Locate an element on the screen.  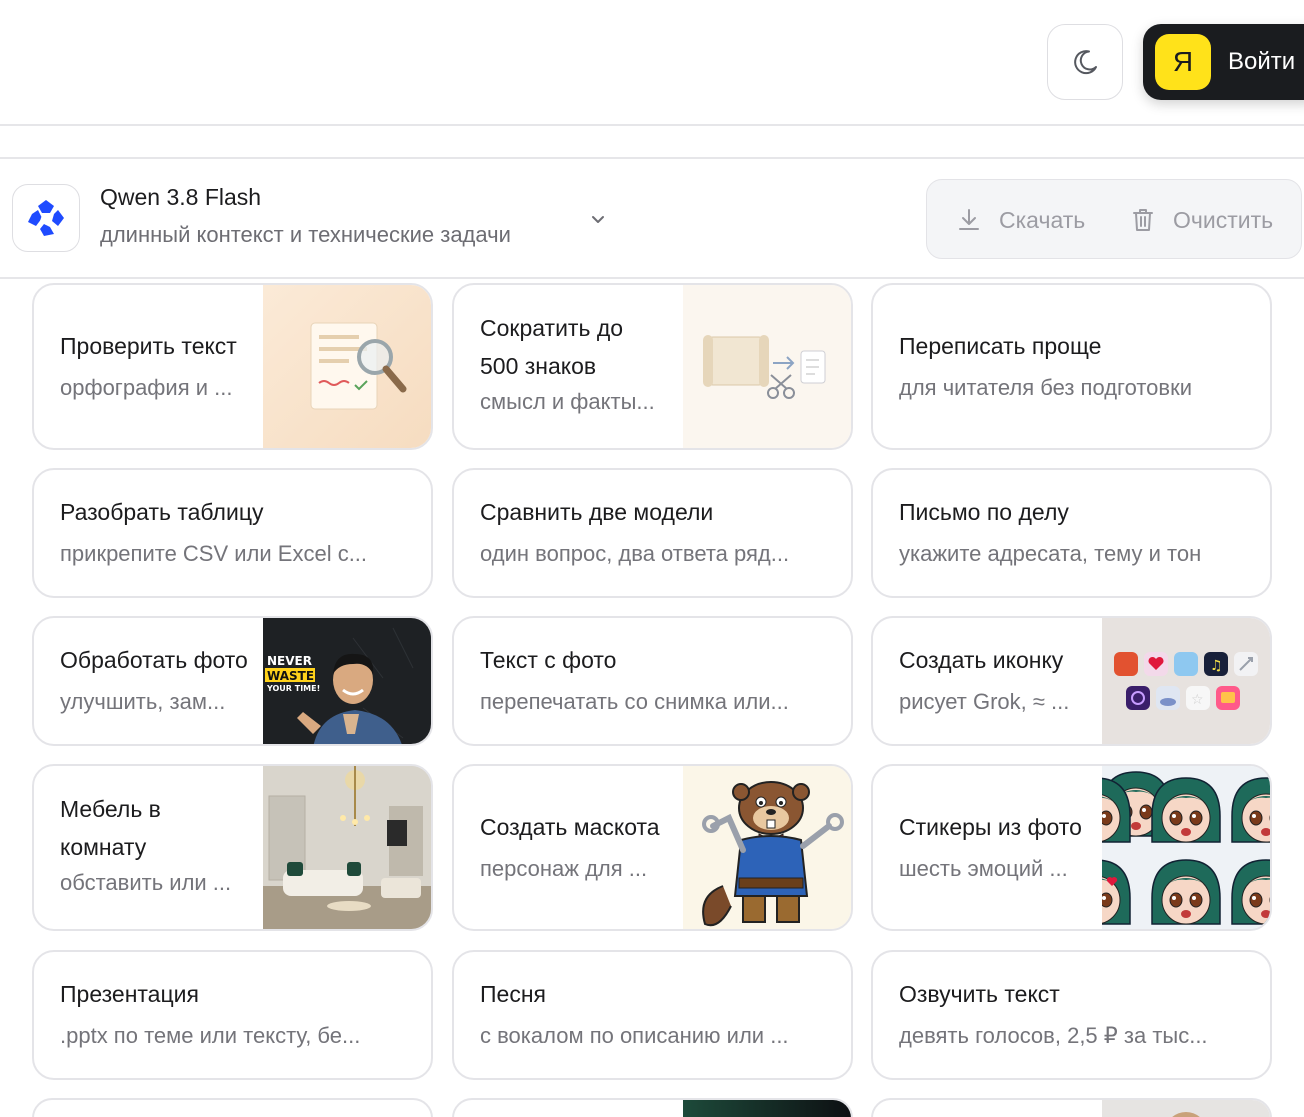
card-title: Создать иконку is located at coordinates (981, 660).